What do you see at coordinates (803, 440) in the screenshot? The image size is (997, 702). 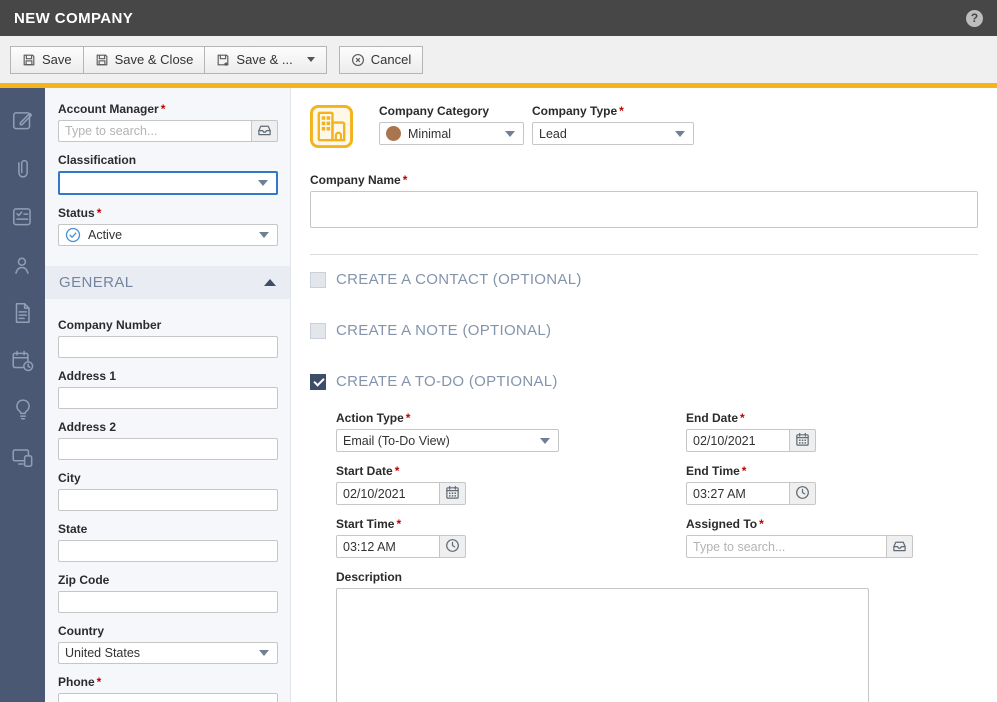 I see `end-date-picker-button` at bounding box center [803, 440].